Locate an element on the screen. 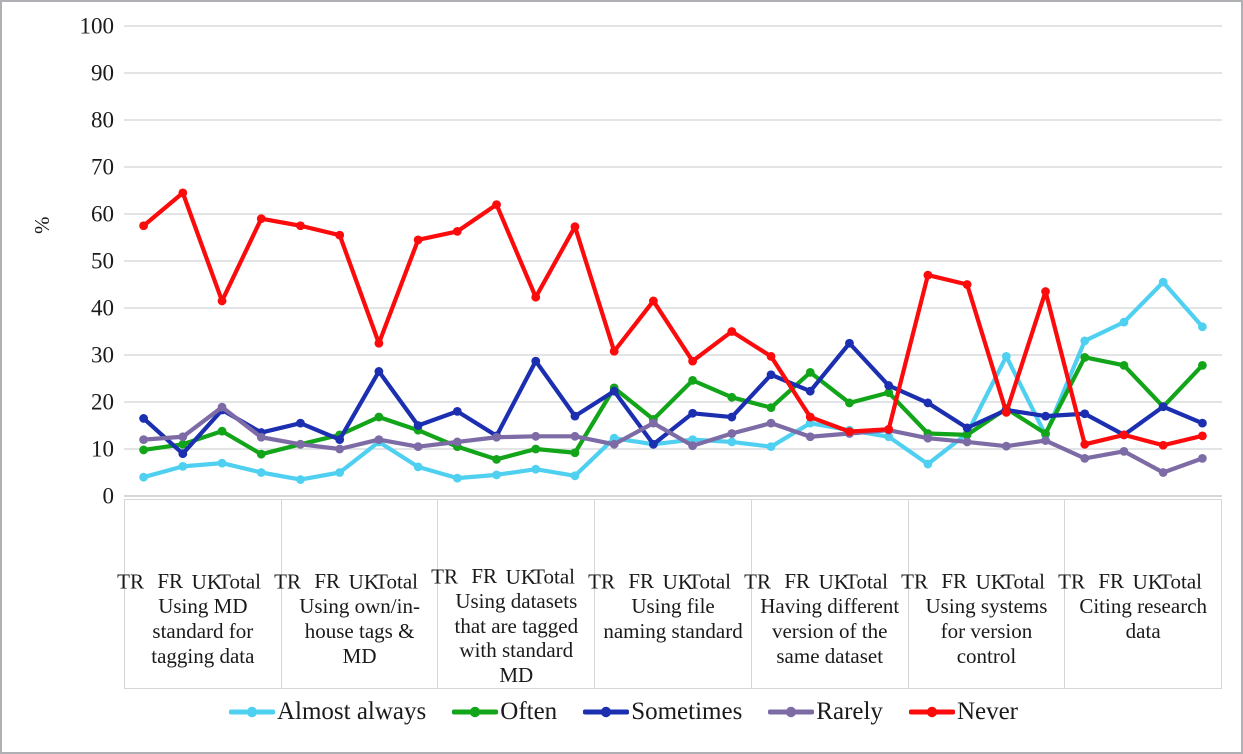 The height and width of the screenshot is (754, 1243). x-axis-group-label: Using systems for version control is located at coordinates (986, 631).